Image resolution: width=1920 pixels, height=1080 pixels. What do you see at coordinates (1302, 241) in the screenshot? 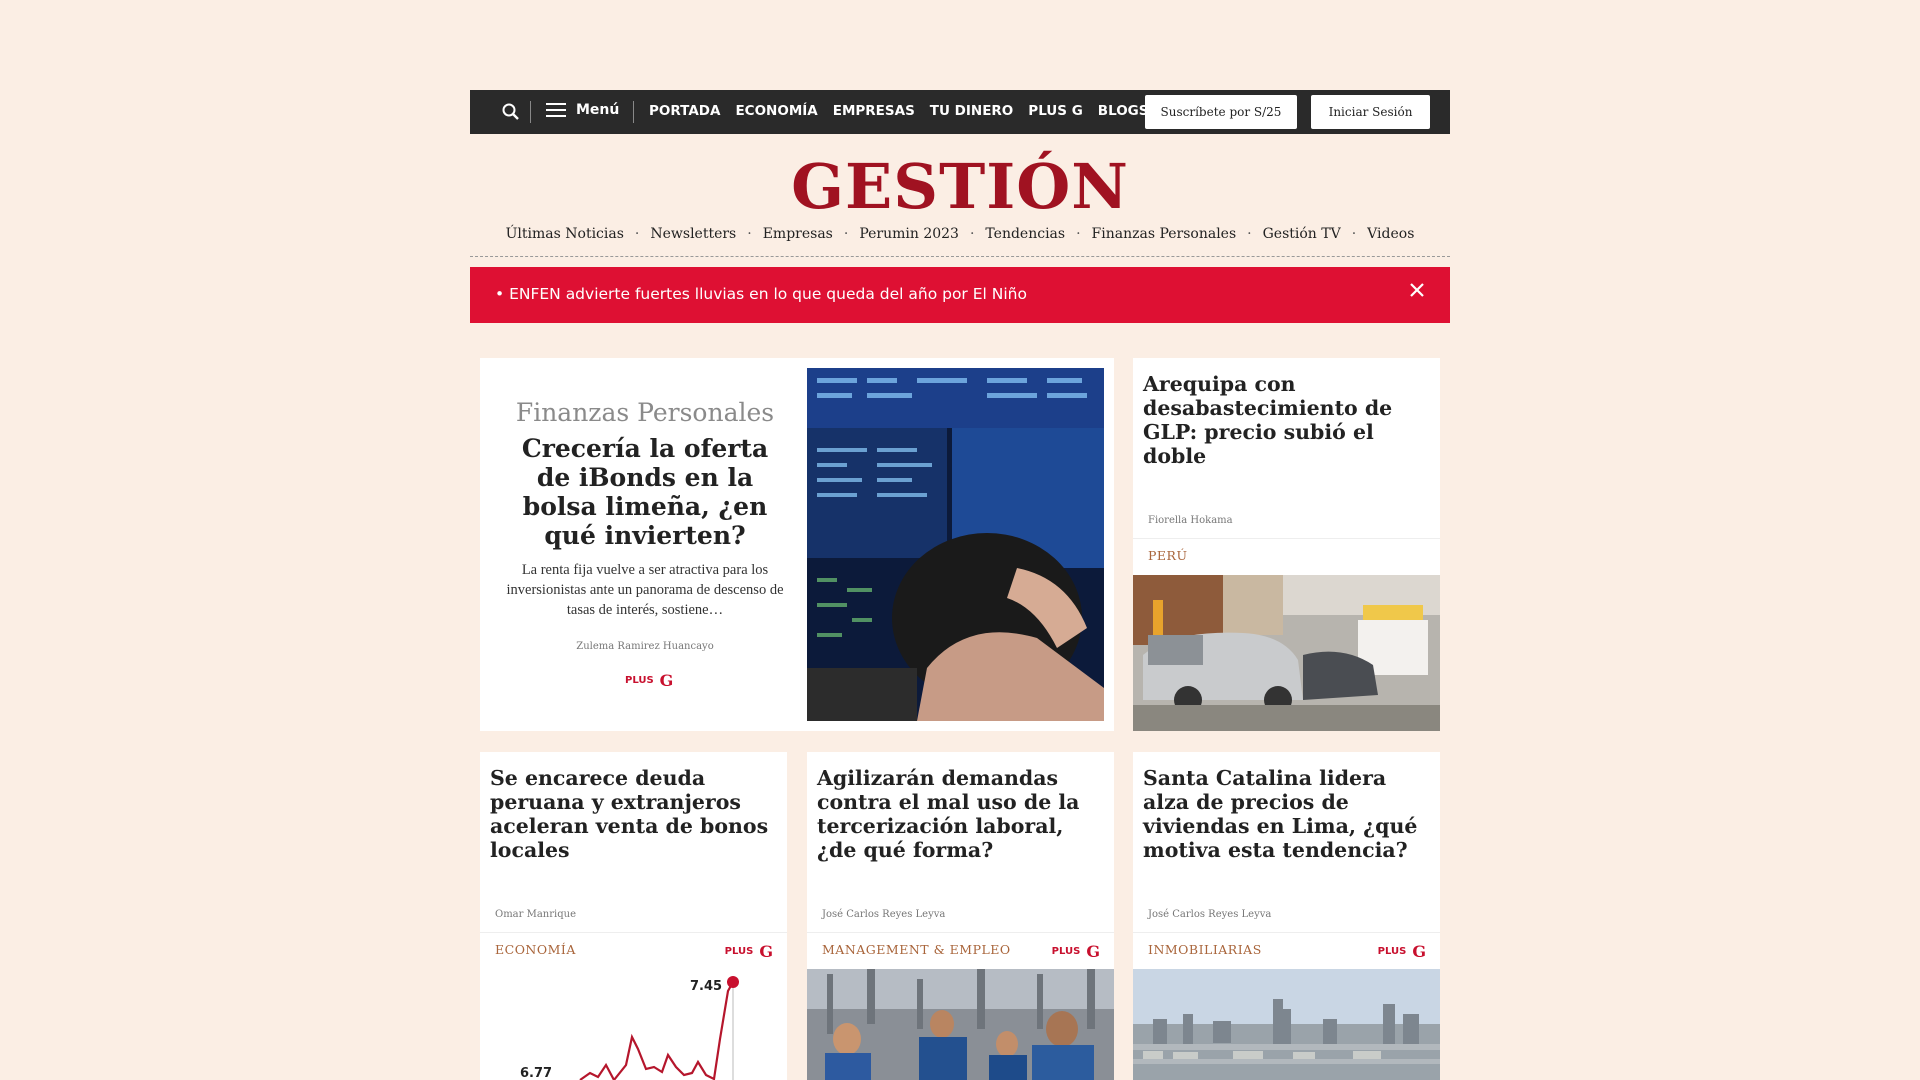
I see `section-link-gestion-tv: Gestión TV` at bounding box center [1302, 241].